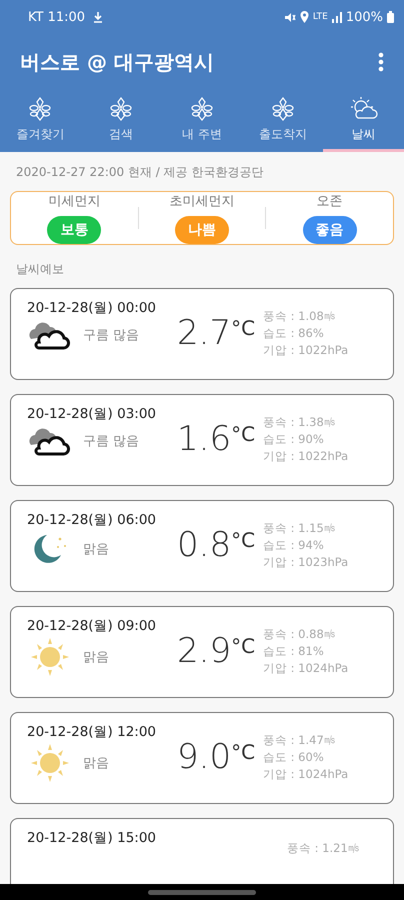 The height and width of the screenshot is (900, 404). I want to click on humidity: 습도 : 60%, so click(294, 757).